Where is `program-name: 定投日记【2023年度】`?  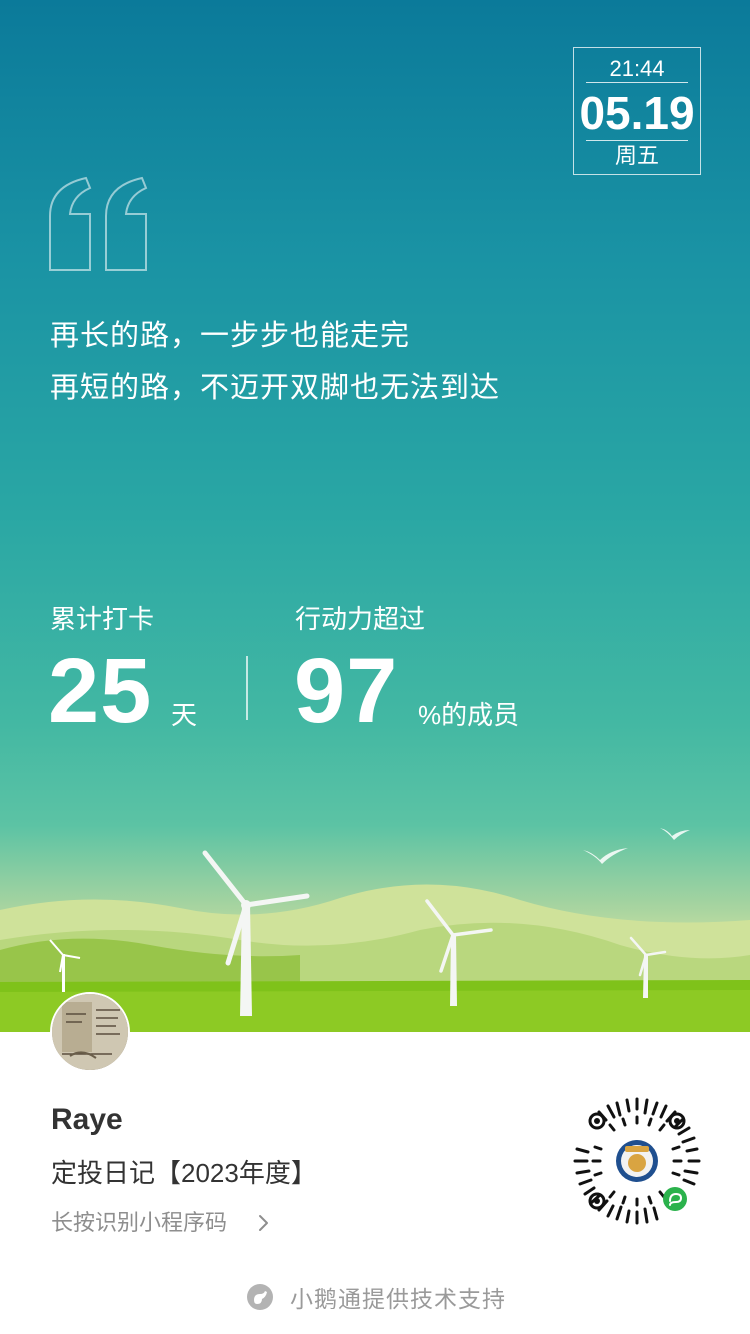 program-name: 定投日记【2023年度】 is located at coordinates (184, 1173).